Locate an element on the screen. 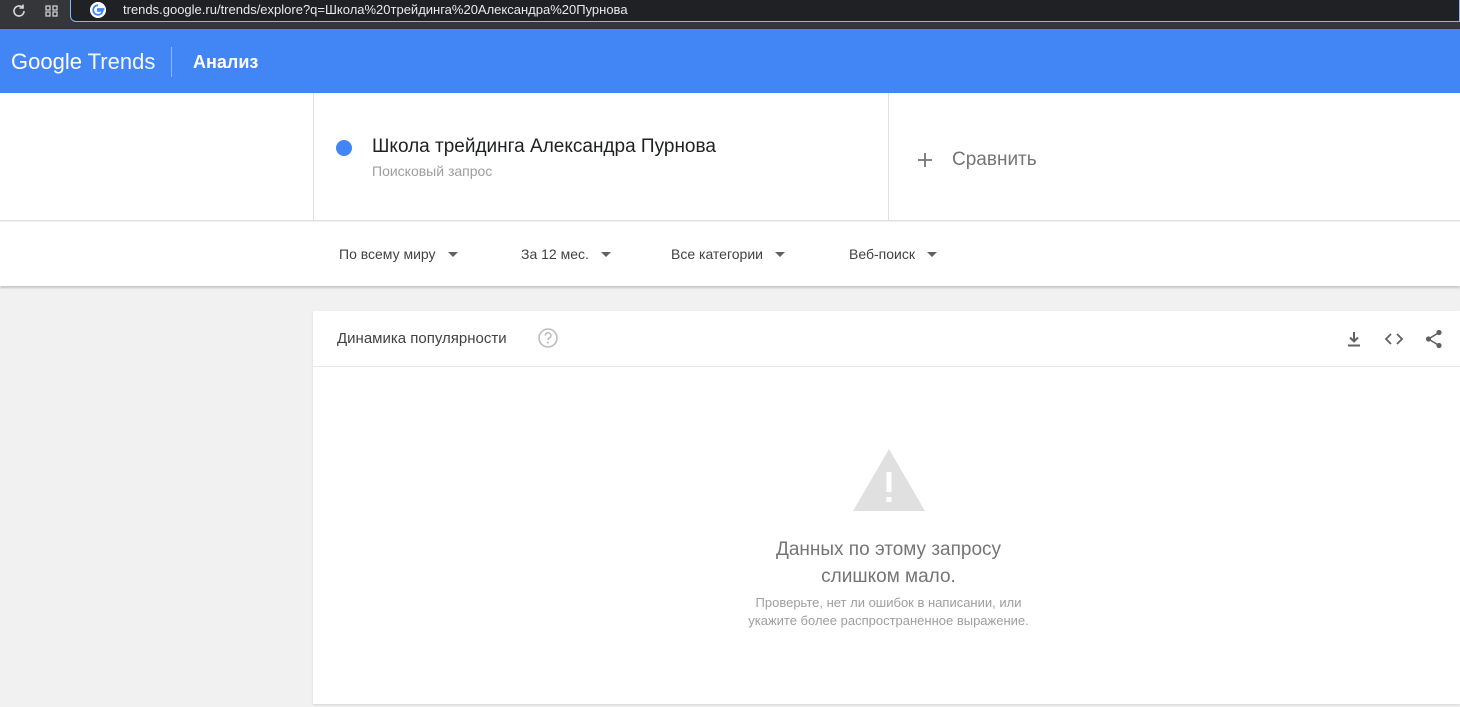 This screenshot has width=1460, height=707. empty-state-title: Данных по этому запросу слишком мало. is located at coordinates (886, 563).